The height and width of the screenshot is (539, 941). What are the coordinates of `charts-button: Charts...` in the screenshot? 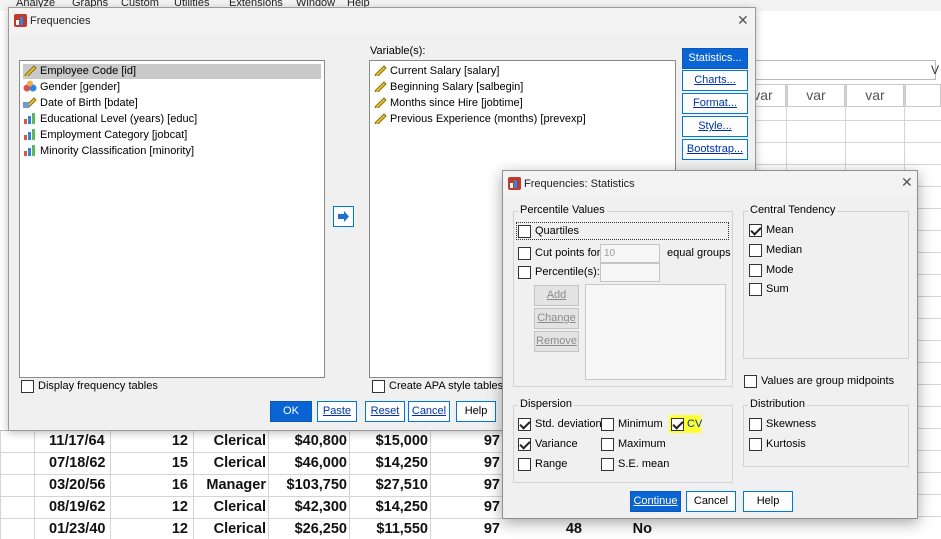 It's located at (715, 80).